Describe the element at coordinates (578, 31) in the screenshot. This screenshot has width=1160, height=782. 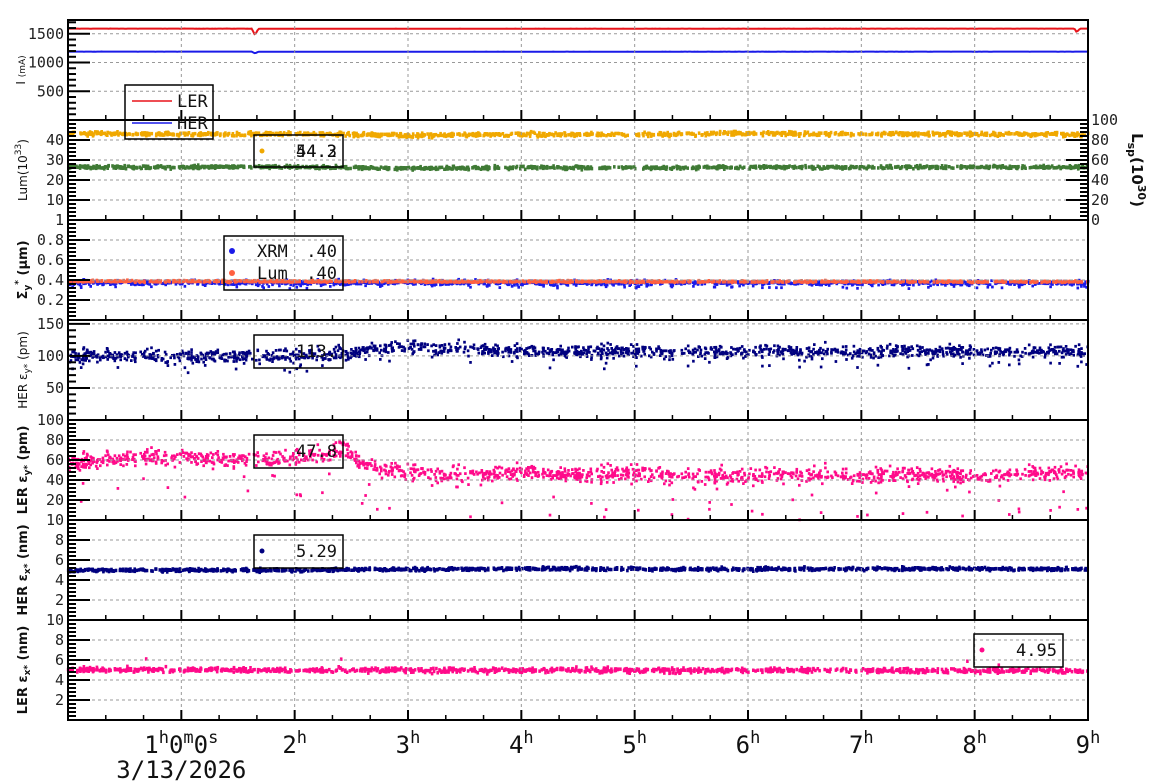
I see `series-line` at that location.